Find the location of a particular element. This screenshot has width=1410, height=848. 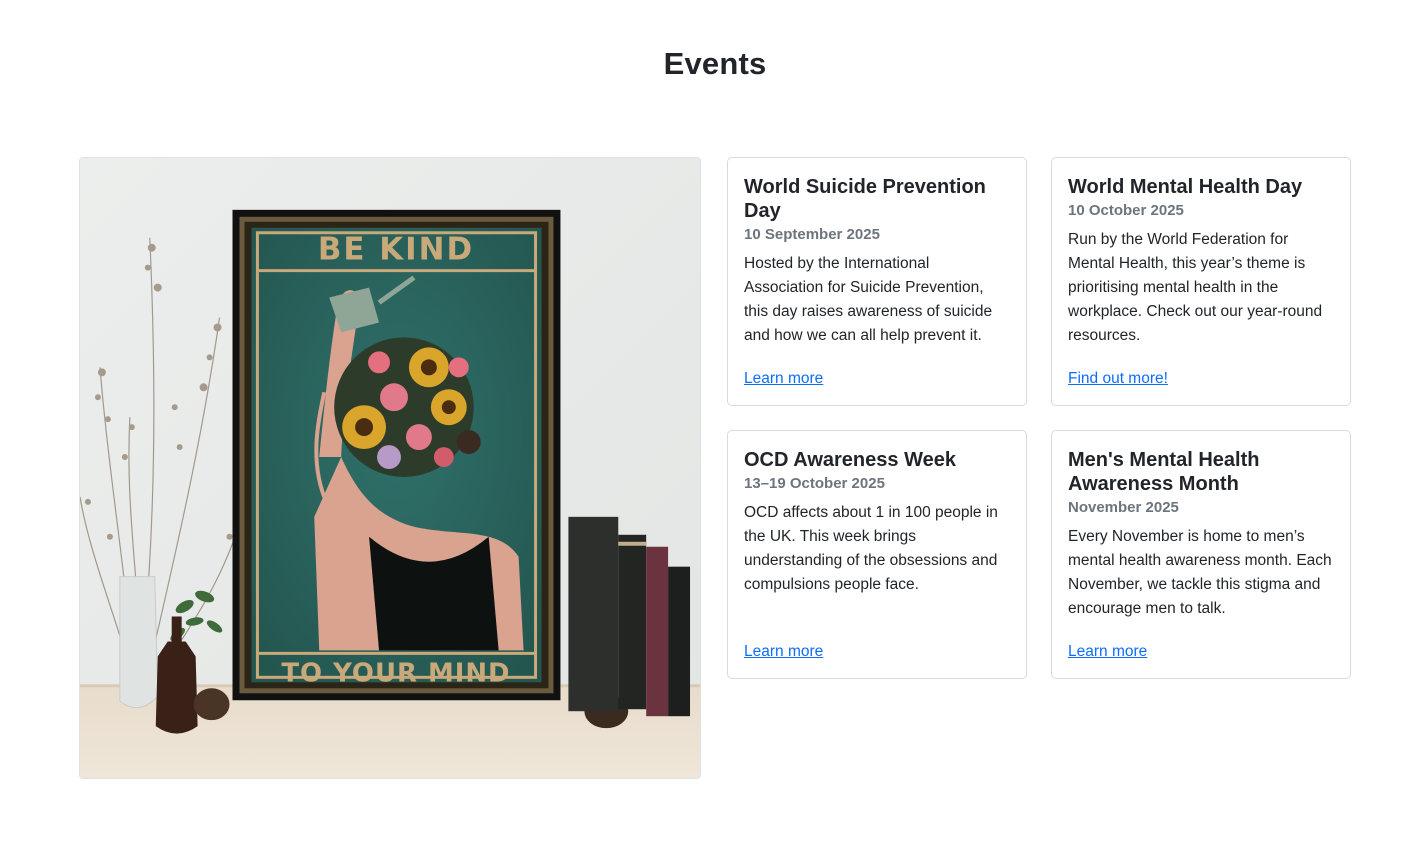

event-title: Men's Mental Health Awareness Month is located at coordinates (1164, 472).